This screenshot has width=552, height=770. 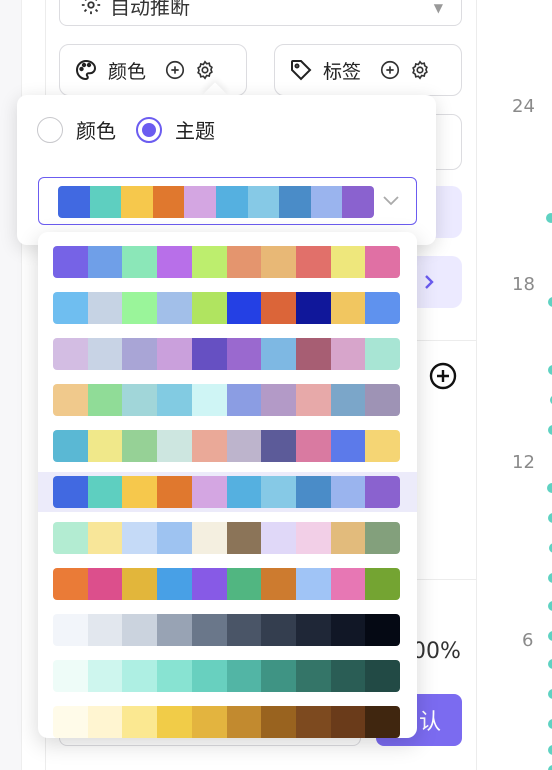 I want to click on tag-field-chip: 标签, so click(x=368, y=70).